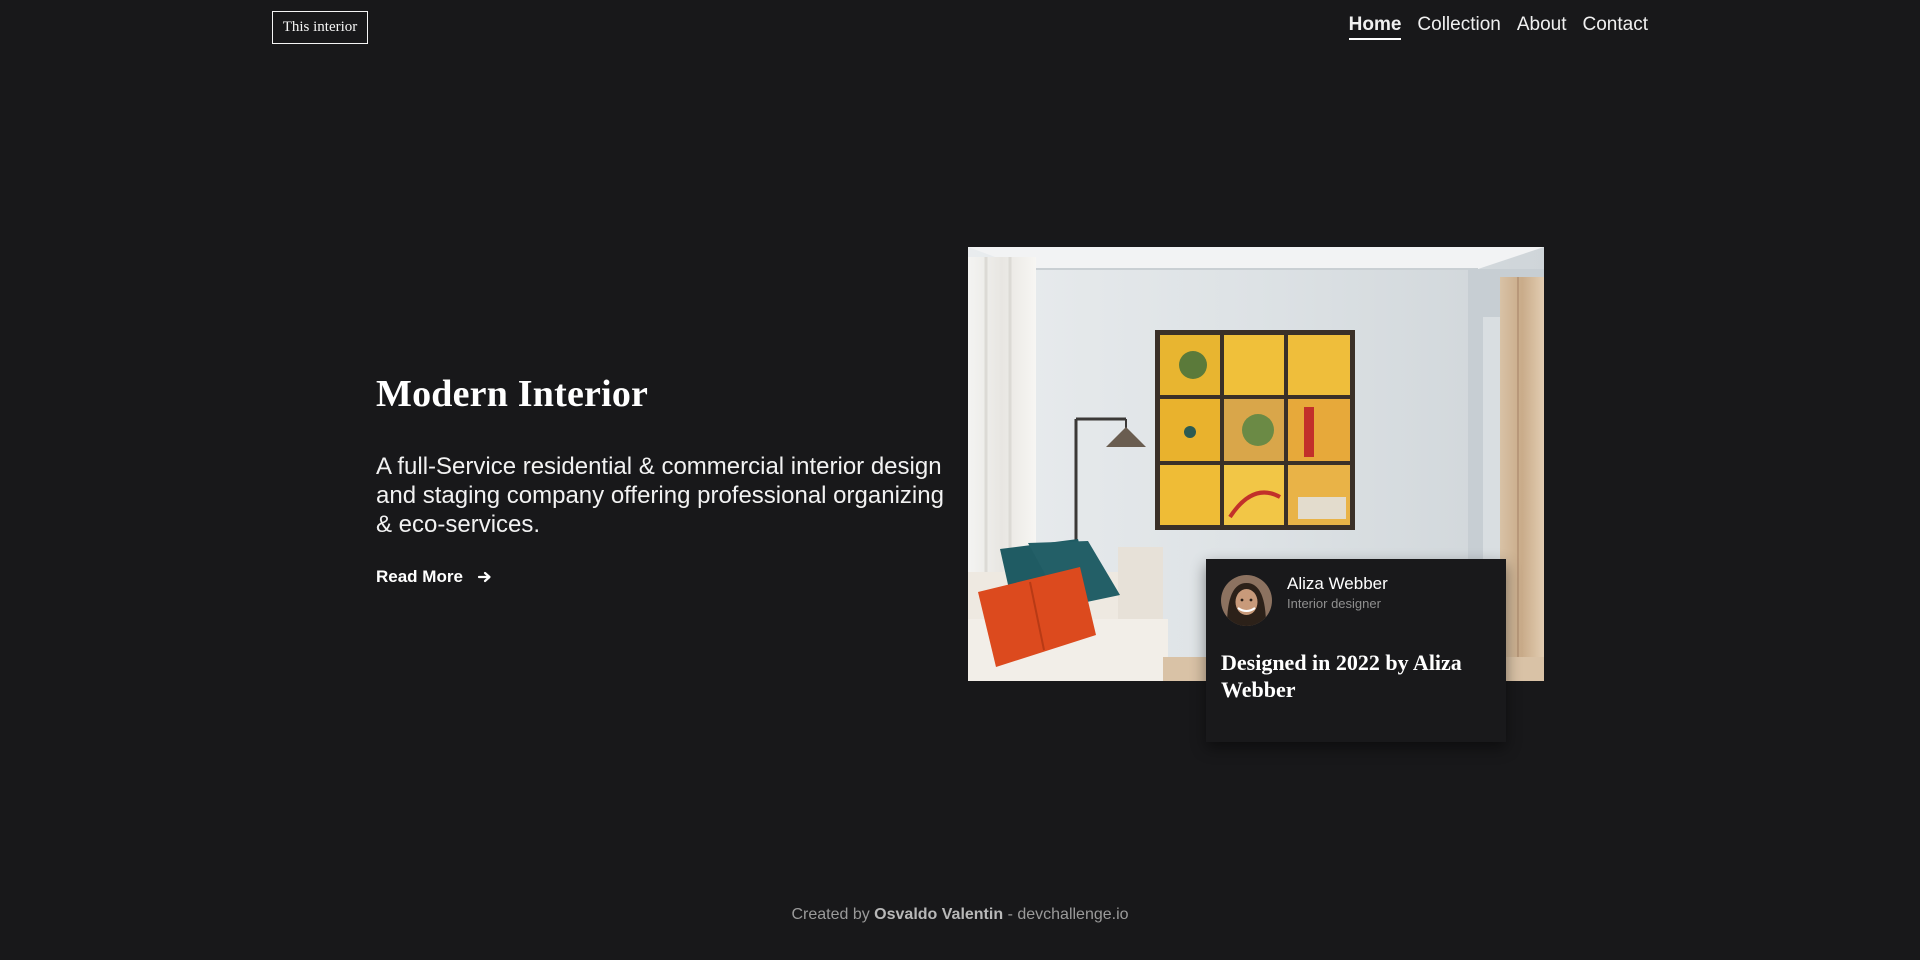  Describe the element at coordinates (1341, 676) in the screenshot. I see `card-title: Designed in 2022 by Aliza Webber` at that location.